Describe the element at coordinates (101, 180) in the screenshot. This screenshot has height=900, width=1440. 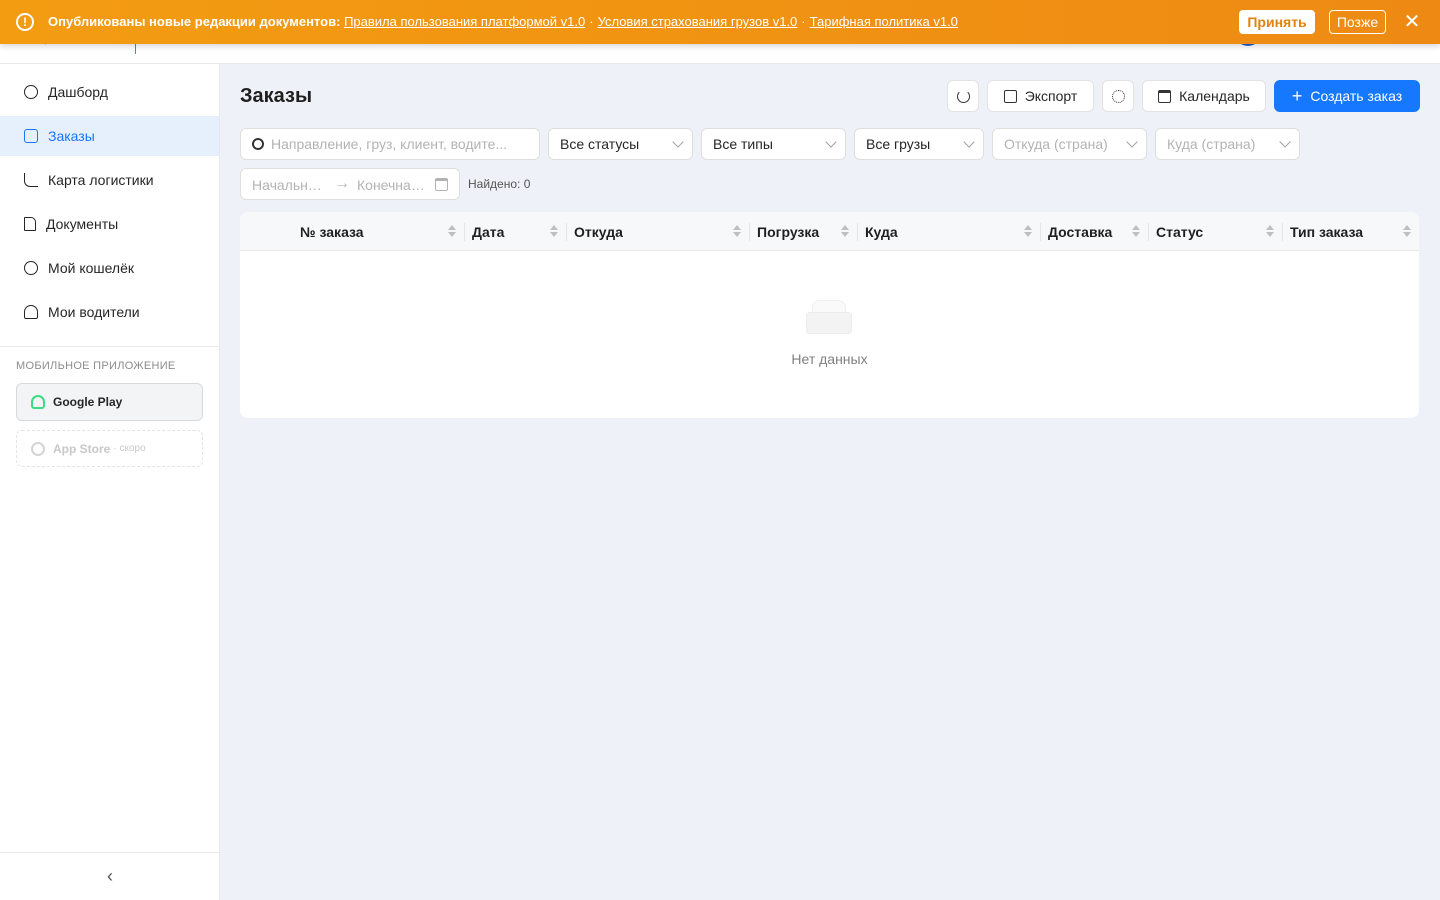
I see `sidebar-item-label: Карта логистики` at that location.